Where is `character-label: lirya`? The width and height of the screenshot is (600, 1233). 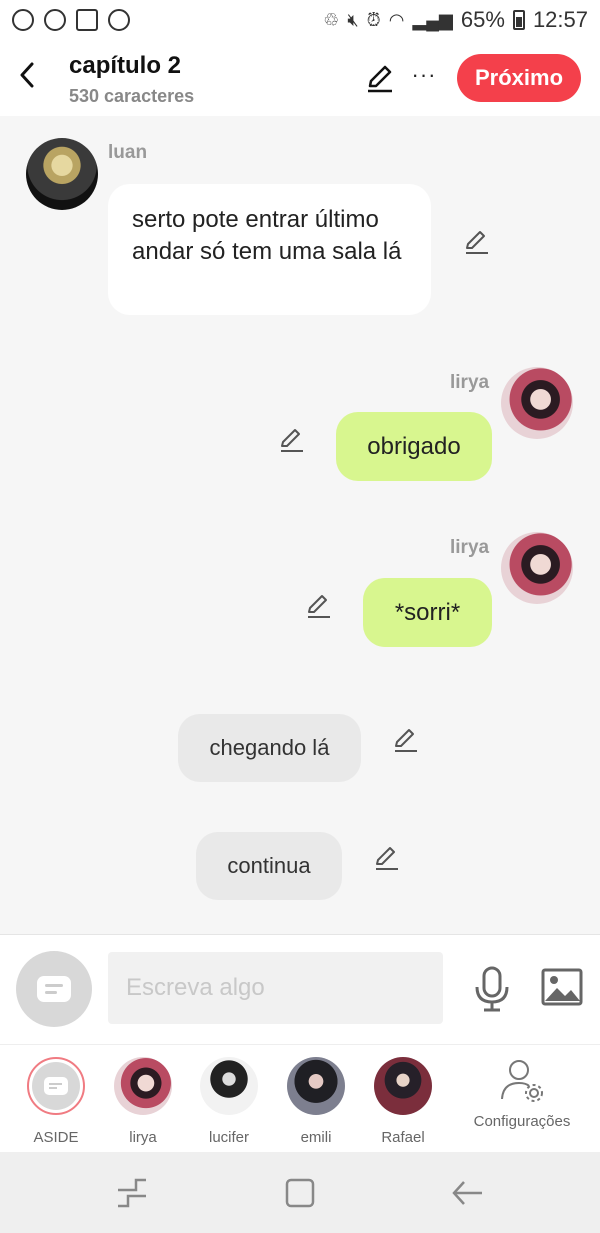 character-label: lirya is located at coordinates (143, 1137).